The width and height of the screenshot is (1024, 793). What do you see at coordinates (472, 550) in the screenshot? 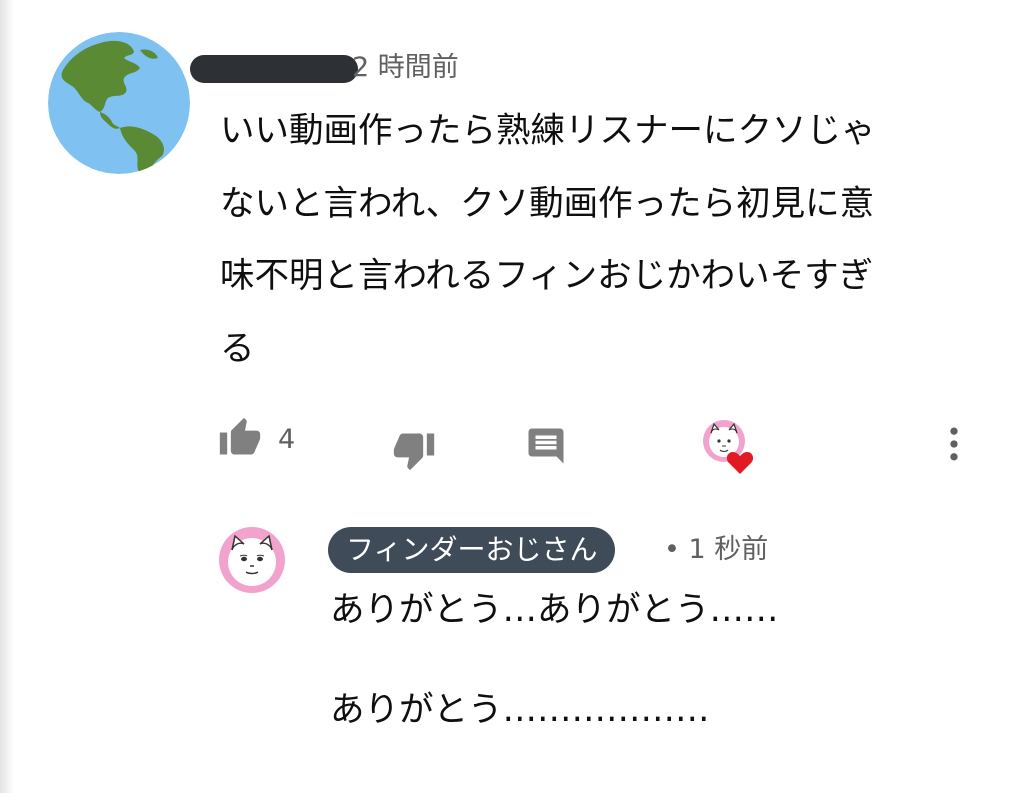
I see `creator-name-badge: フィンダーおじさん` at bounding box center [472, 550].